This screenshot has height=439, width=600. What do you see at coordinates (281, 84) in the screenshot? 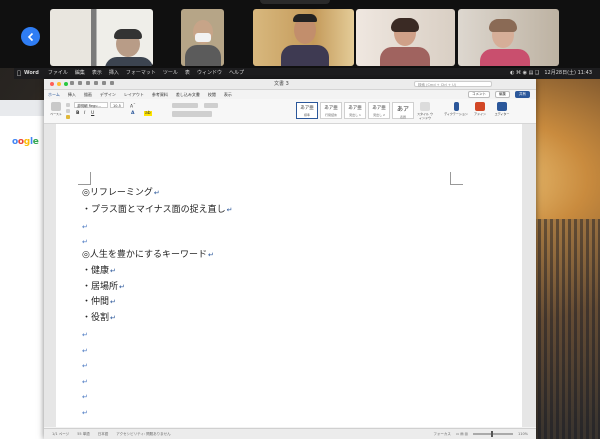
I see `document-title: 文書 3` at bounding box center [281, 84].